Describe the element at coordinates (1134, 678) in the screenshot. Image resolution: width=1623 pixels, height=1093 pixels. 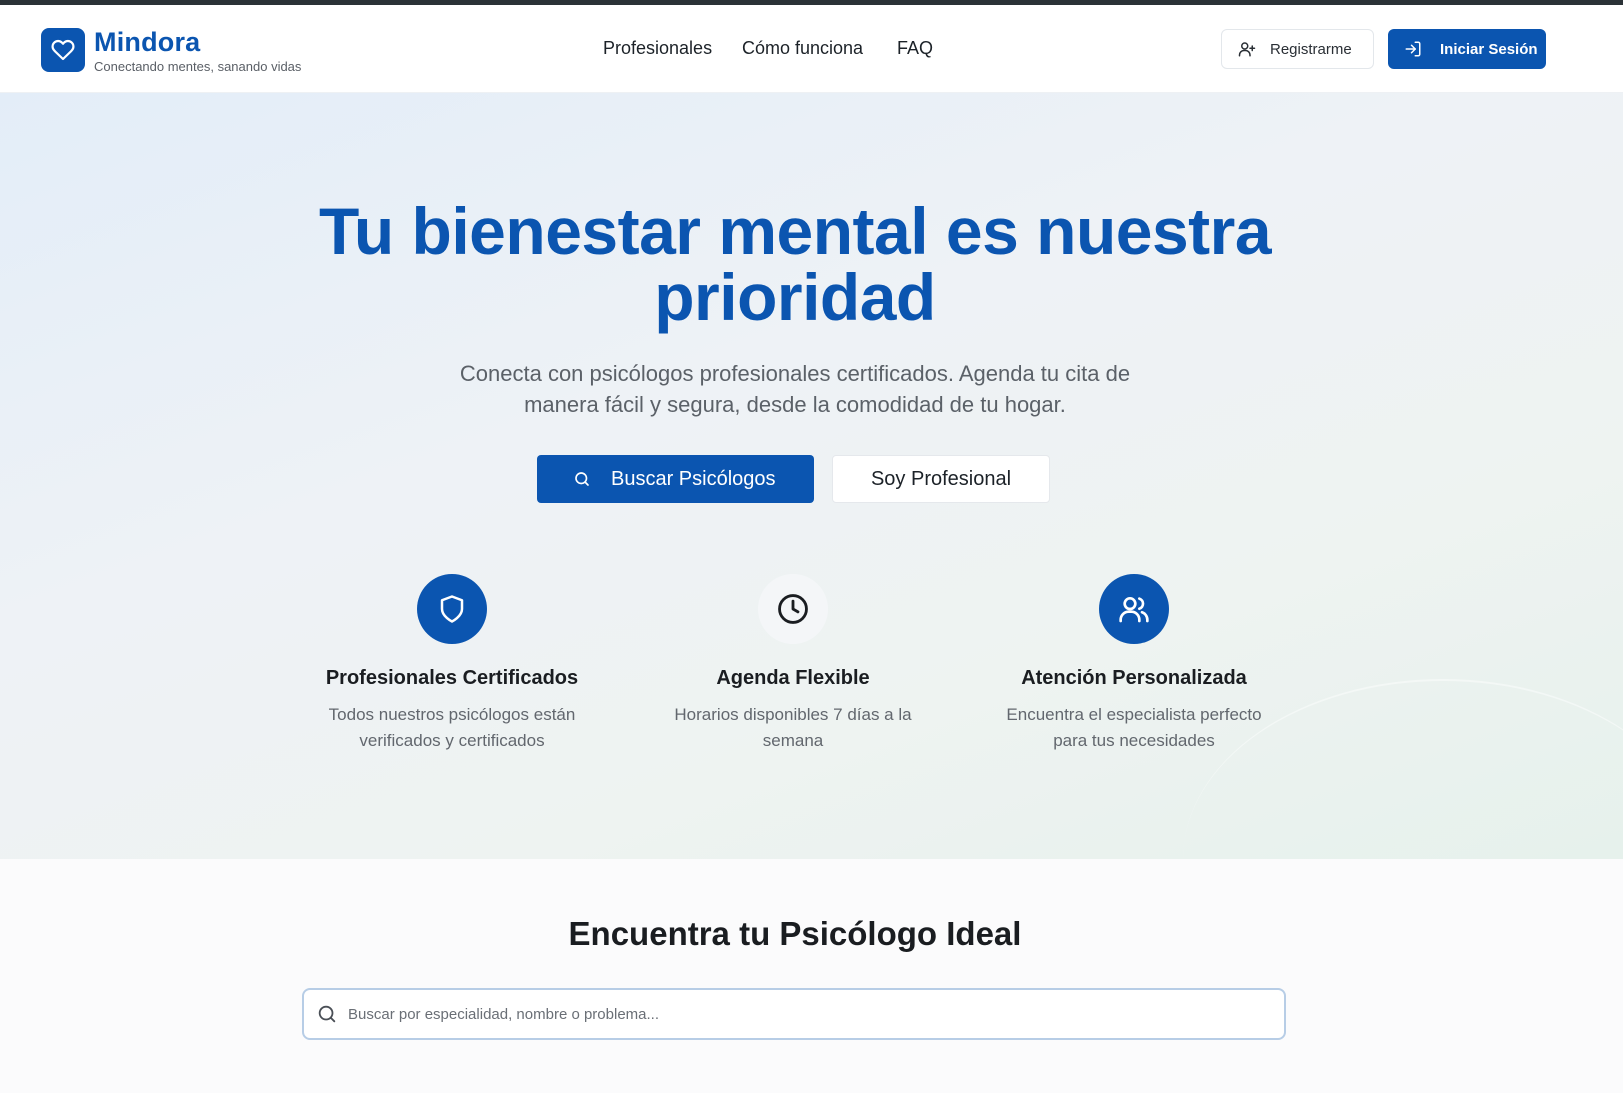
I see `feature-title: Atención Personalizada` at that location.